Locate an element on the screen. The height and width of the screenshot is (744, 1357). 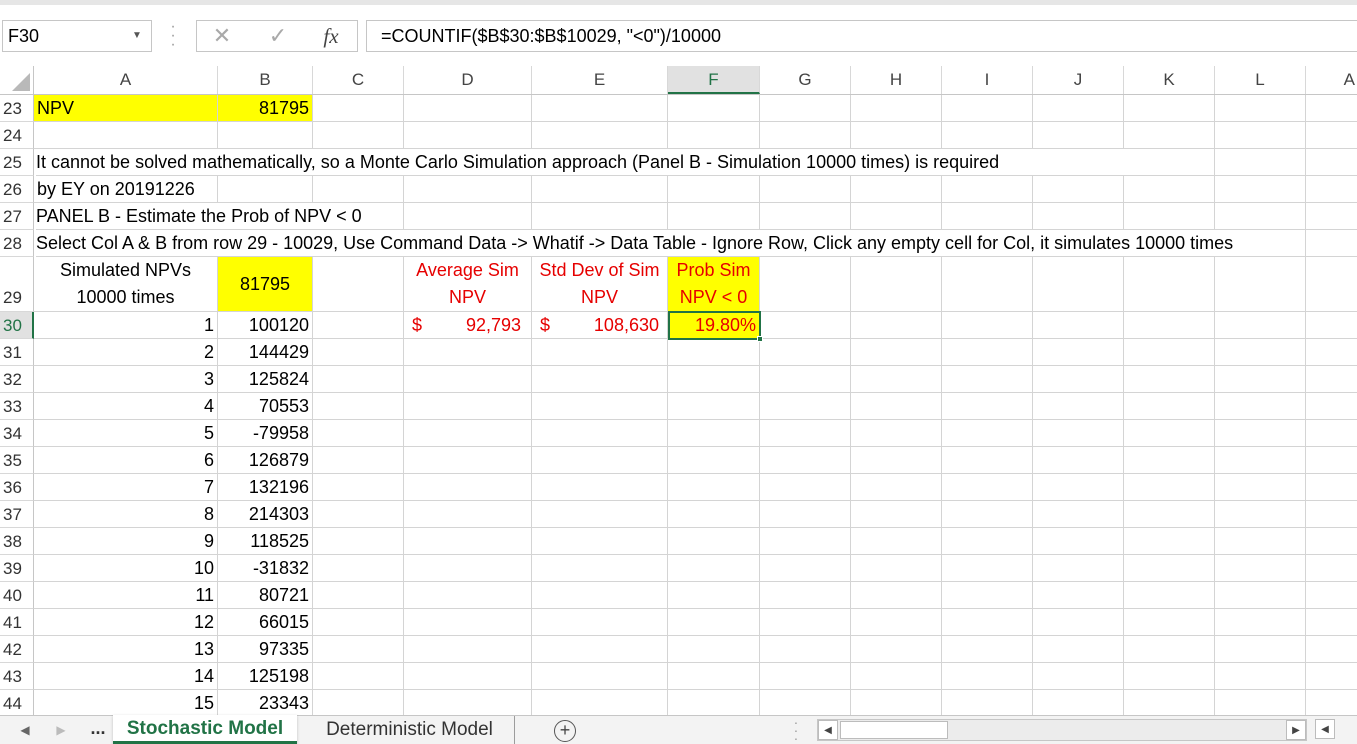
cell-a26: by EY on 20191226 is located at coordinates (126, 189).